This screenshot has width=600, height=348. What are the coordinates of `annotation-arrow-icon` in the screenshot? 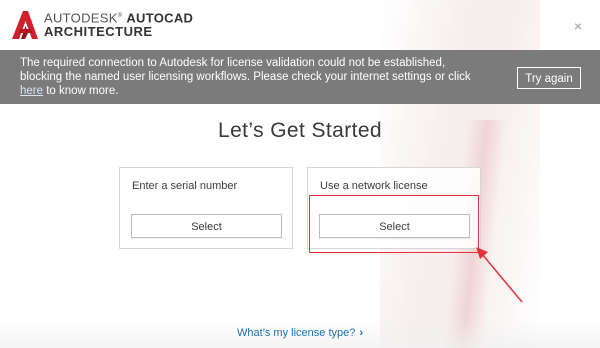 It's located at (499, 275).